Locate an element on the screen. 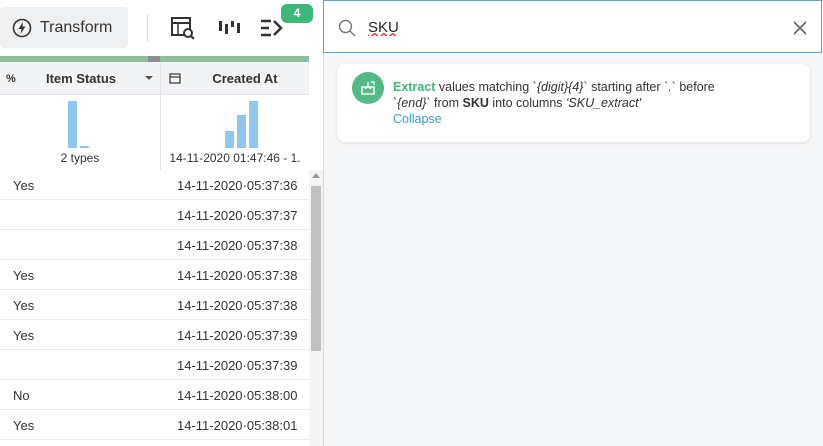 The height and width of the screenshot is (446, 823). created-at-cell: 14-11-2020·05:38:01 is located at coordinates (237, 425).